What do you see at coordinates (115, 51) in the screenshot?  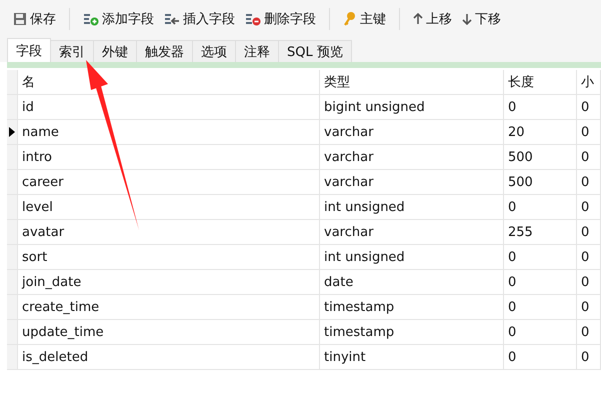 I see `tab: 外键` at bounding box center [115, 51].